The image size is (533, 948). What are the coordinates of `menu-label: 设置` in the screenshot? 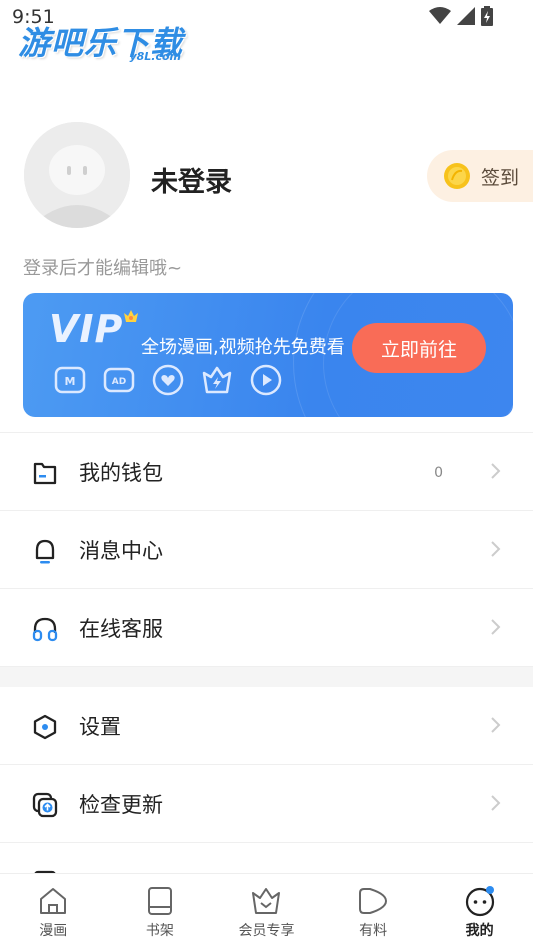 It's located at (100, 727).